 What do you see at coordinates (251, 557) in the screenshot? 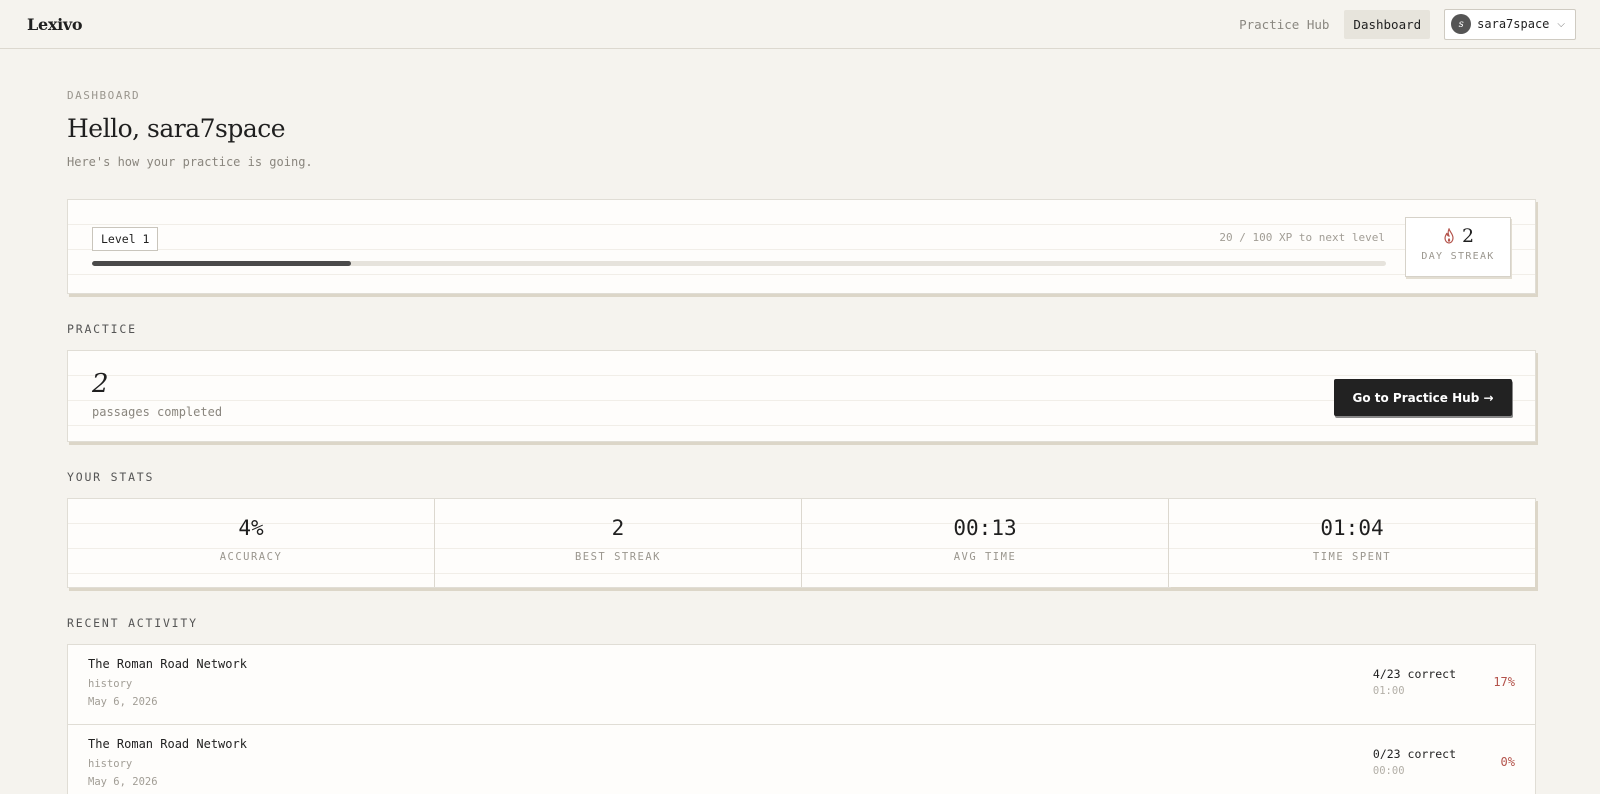
I see `stat-label: ACCURACY` at bounding box center [251, 557].